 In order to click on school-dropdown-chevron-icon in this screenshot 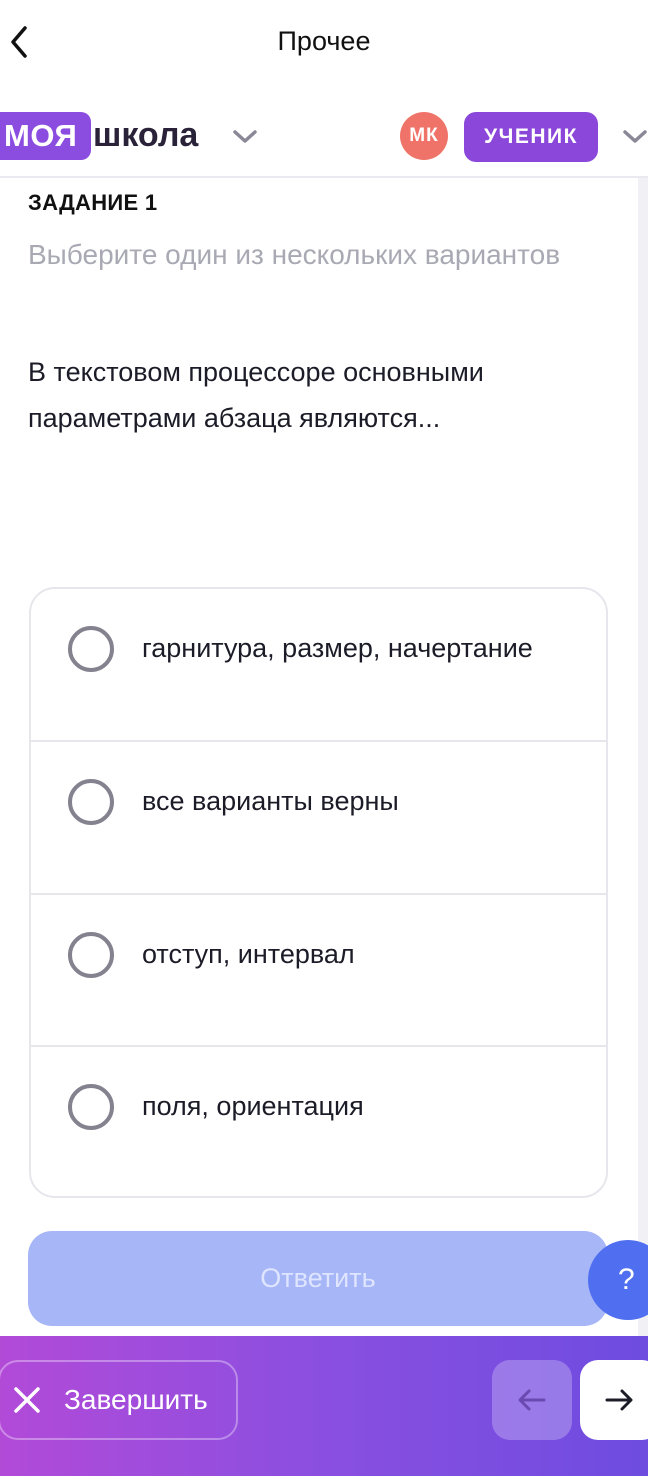, I will do `click(245, 136)`.